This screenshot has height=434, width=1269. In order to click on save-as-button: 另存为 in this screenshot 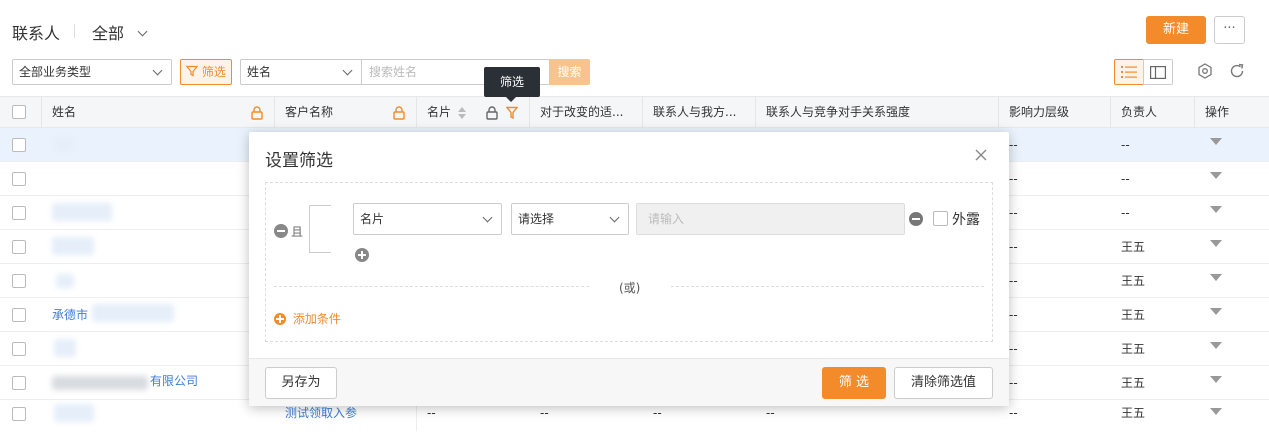, I will do `click(301, 383)`.